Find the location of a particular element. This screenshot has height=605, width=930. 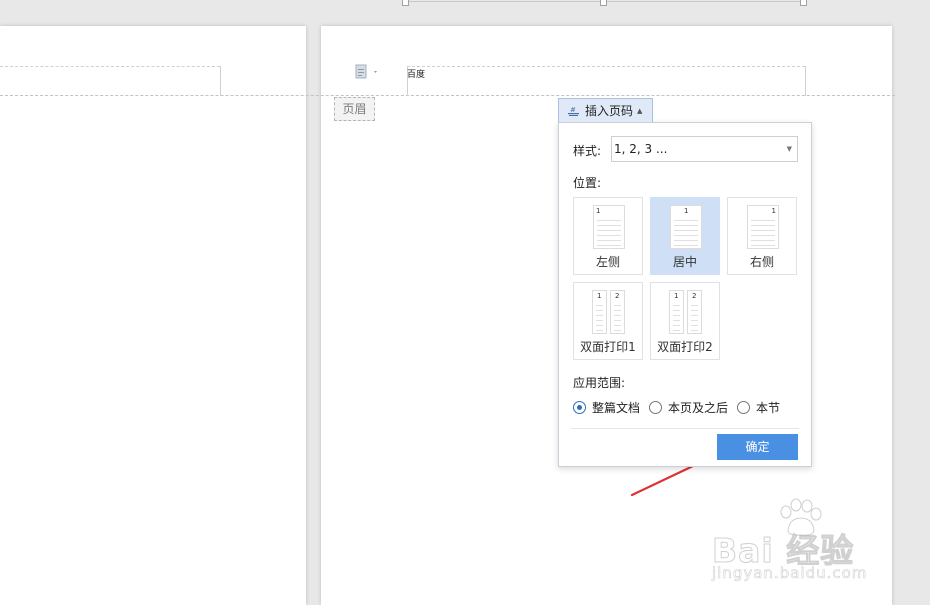

position-option-label: 居中 is located at coordinates (684, 262).